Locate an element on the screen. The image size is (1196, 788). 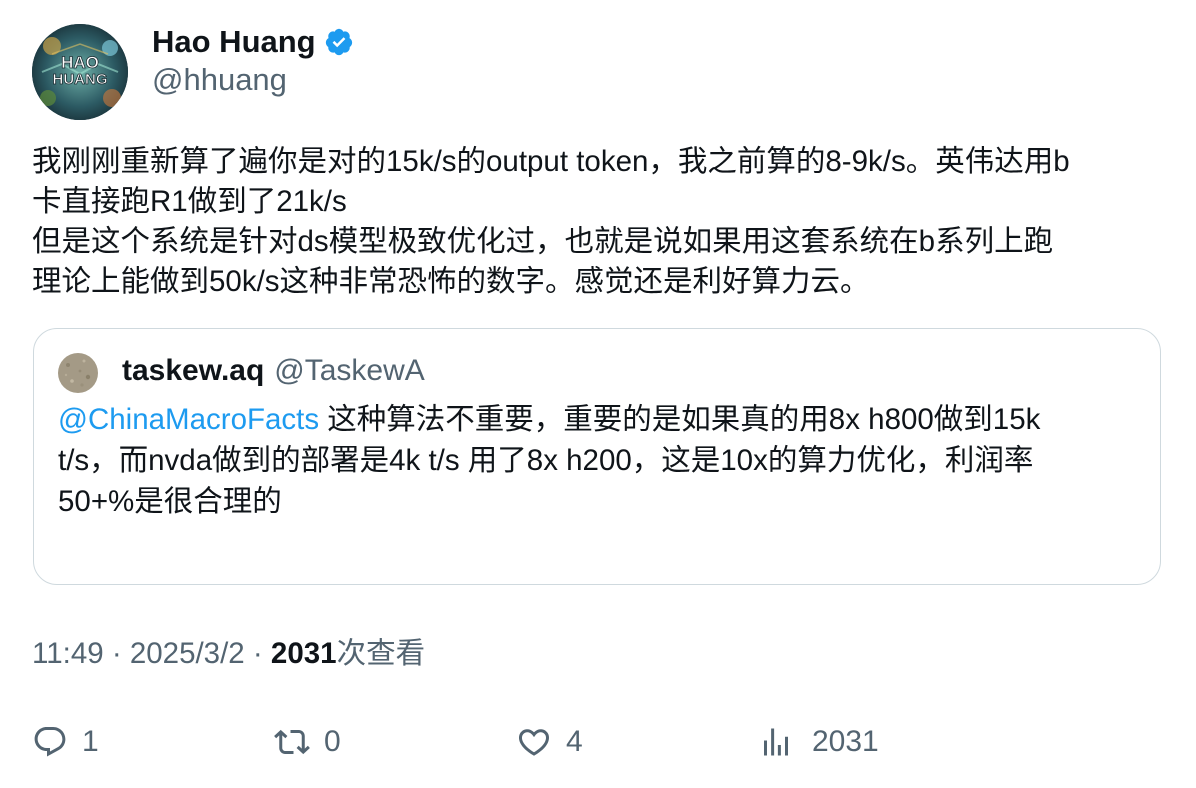
reply-button: 1 is located at coordinates (65, 742).